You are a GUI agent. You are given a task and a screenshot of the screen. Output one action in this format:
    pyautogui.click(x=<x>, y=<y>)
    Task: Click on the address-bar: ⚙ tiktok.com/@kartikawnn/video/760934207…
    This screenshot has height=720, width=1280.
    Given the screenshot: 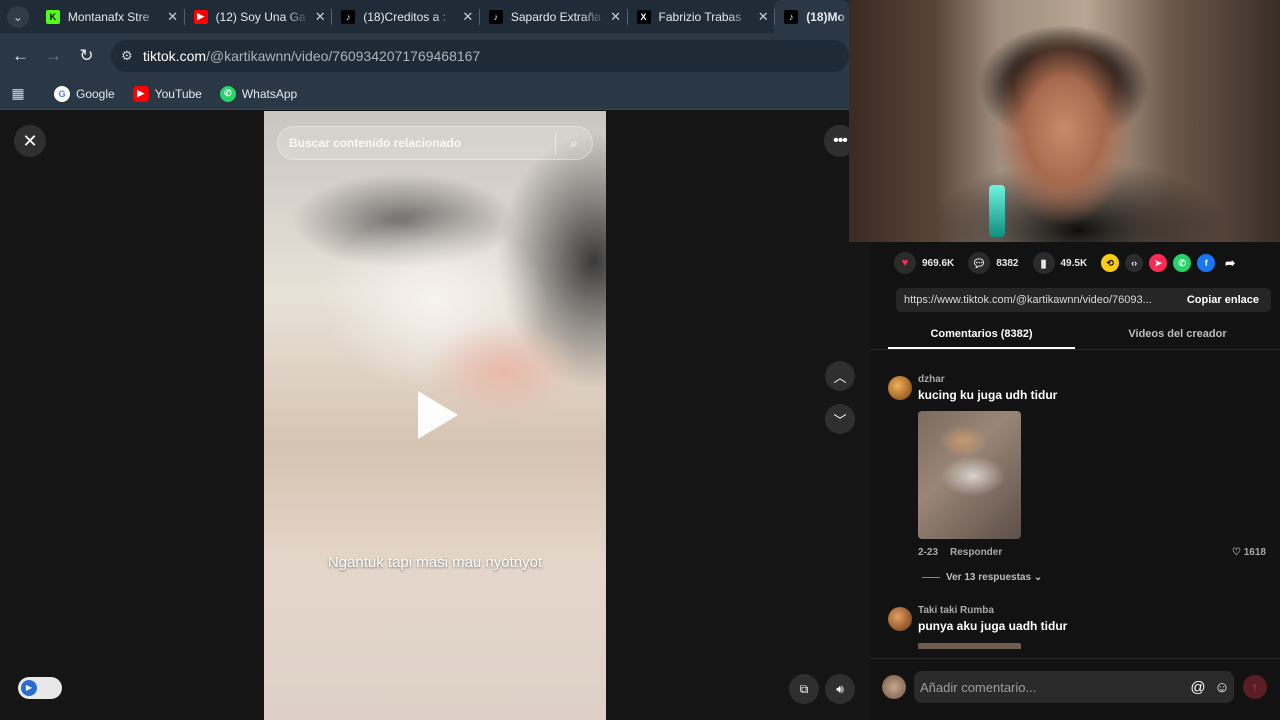 What is the action you would take?
    pyautogui.click(x=480, y=55)
    